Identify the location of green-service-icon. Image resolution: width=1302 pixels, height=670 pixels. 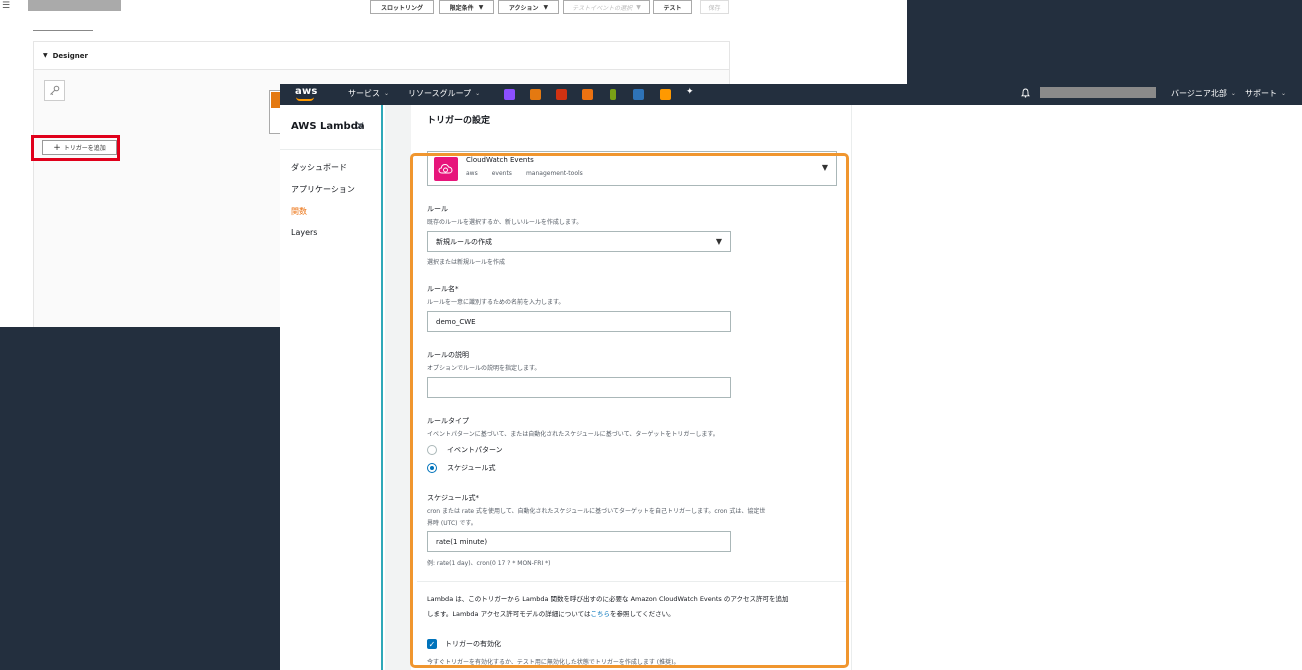
(613, 94).